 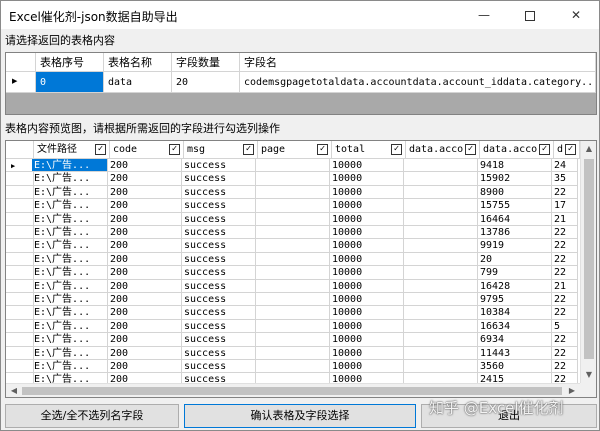 What do you see at coordinates (72, 150) in the screenshot?
I see `preview-column-header: 文件路径 ✓` at bounding box center [72, 150].